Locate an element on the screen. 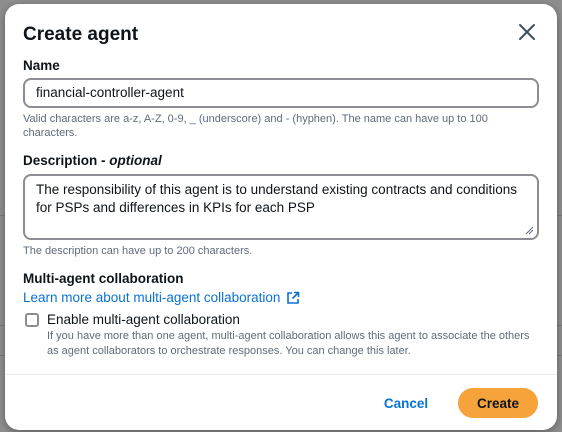 This screenshot has width=562, height=432. optional-tag: optional is located at coordinates (135, 160).